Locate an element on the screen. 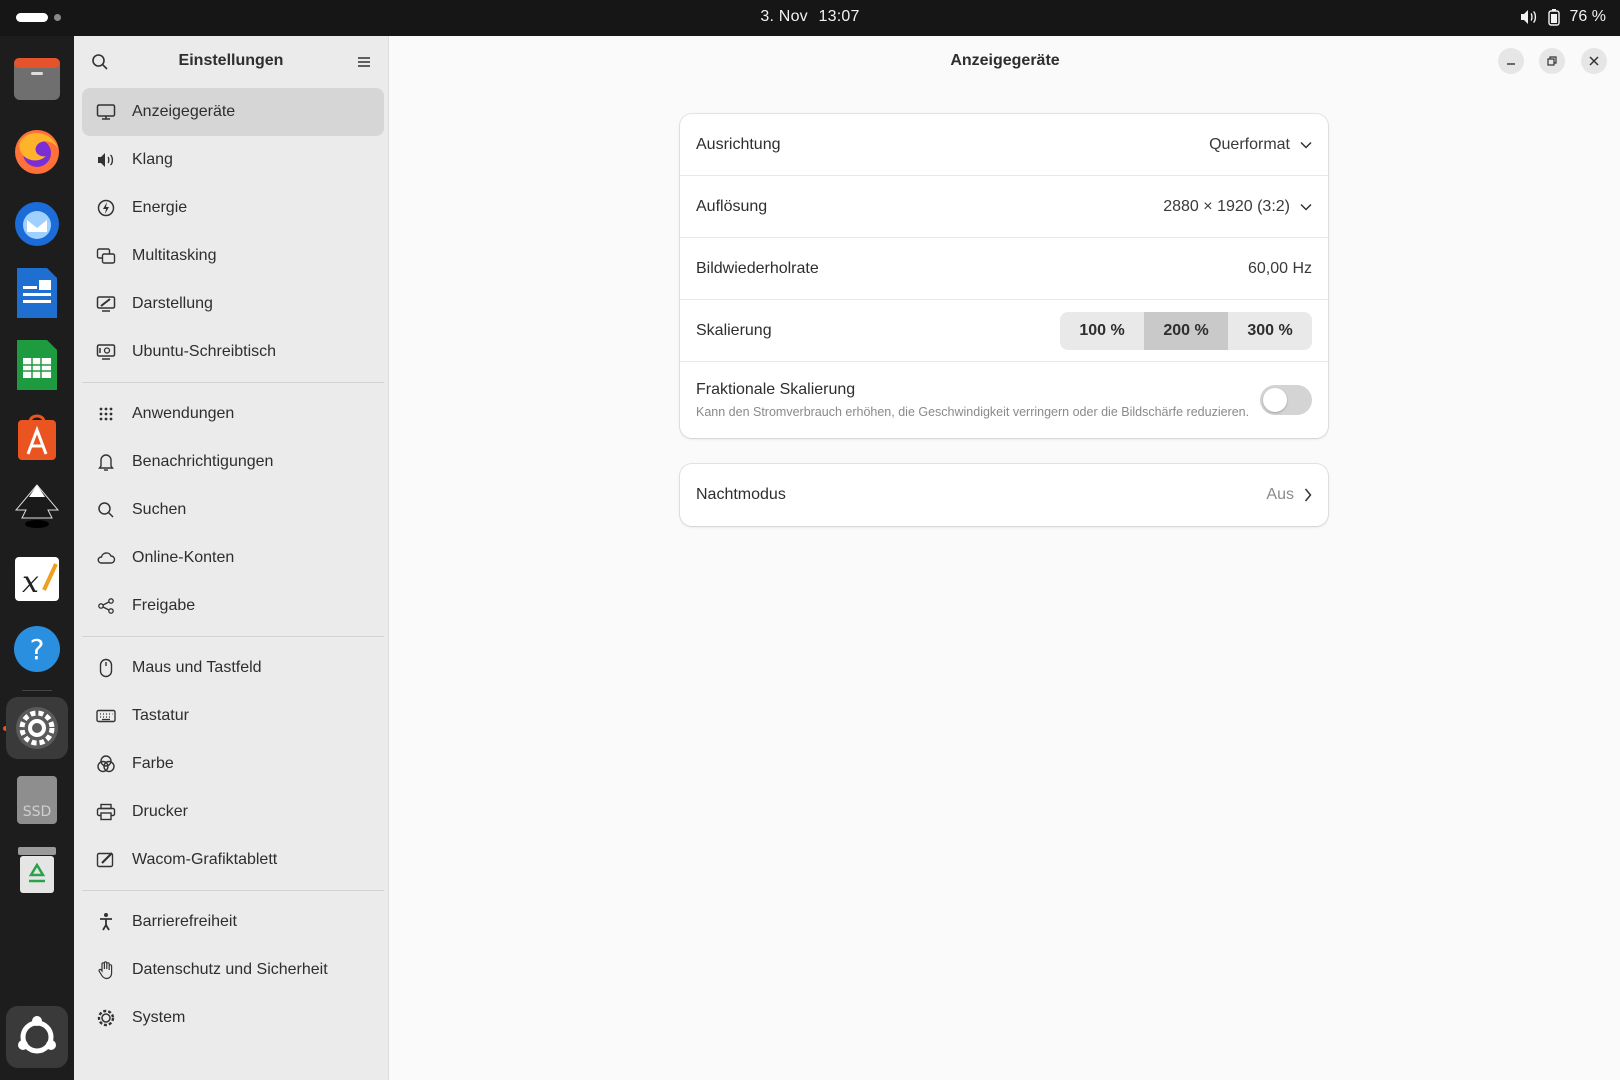  sidebar-item-label: Anzeigegeräte is located at coordinates (184, 111).